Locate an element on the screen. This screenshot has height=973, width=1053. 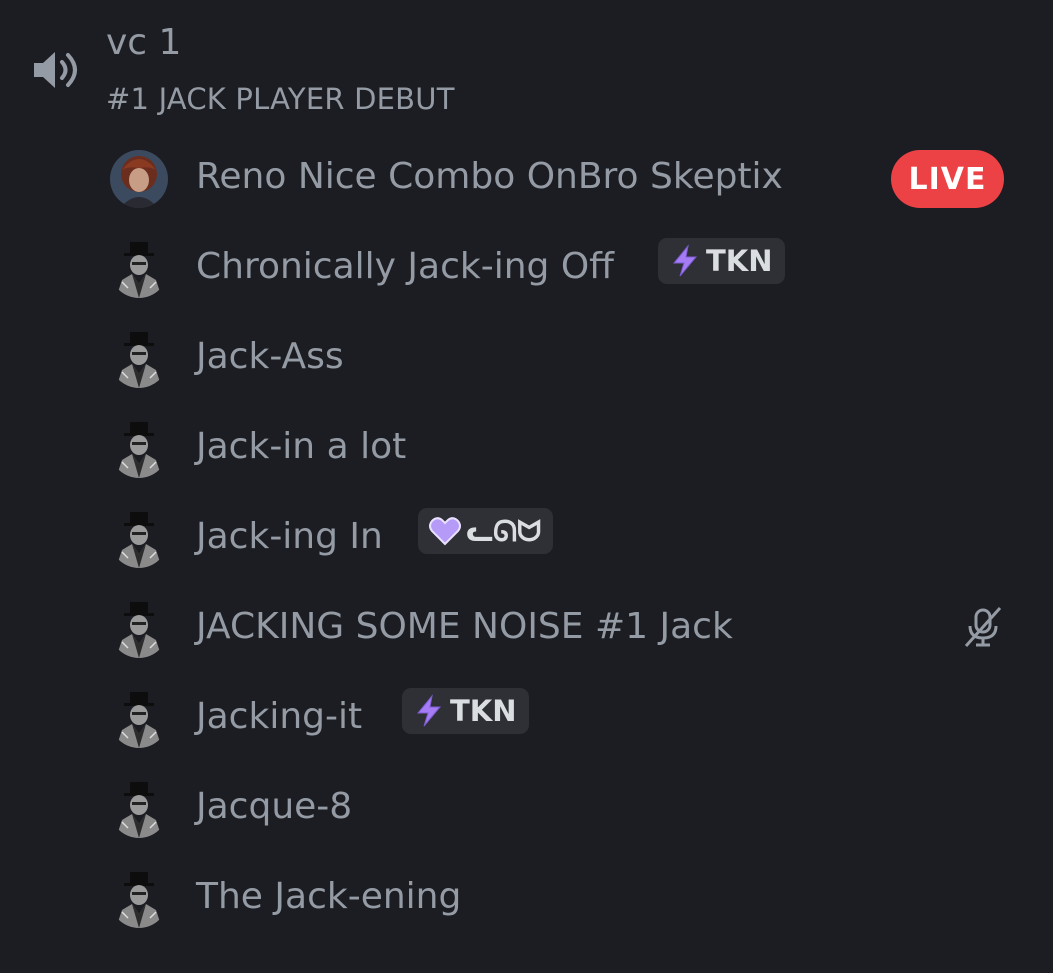
user-name: Jacking-it is located at coordinates (279, 716).